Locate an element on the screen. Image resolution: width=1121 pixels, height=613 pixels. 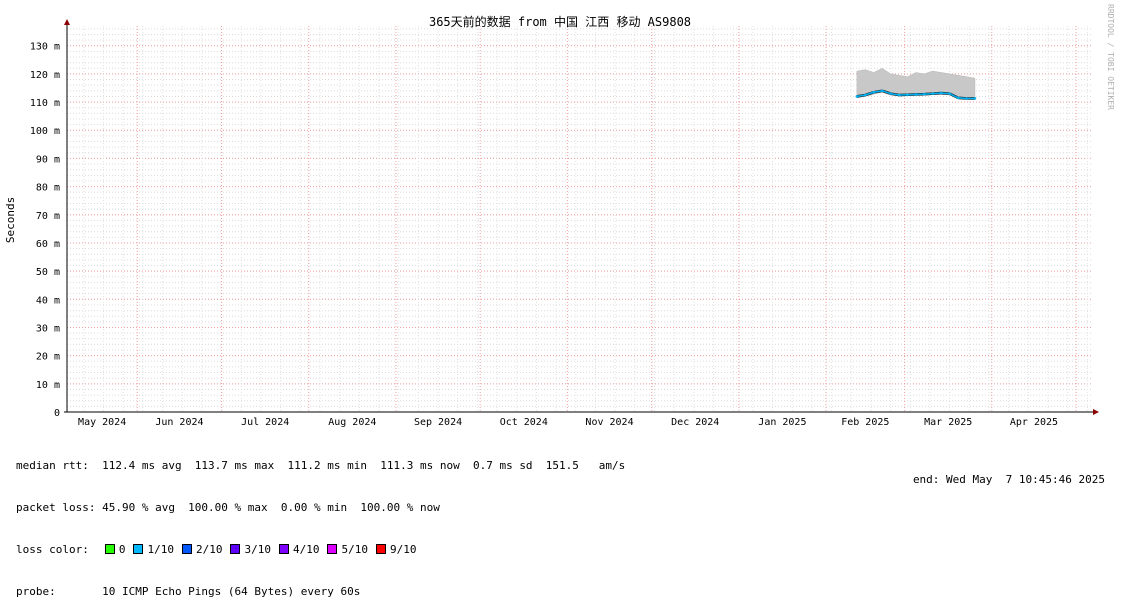
watermark: RRDTOOL / TOBI OETIKER is located at coordinates (1110, 57).